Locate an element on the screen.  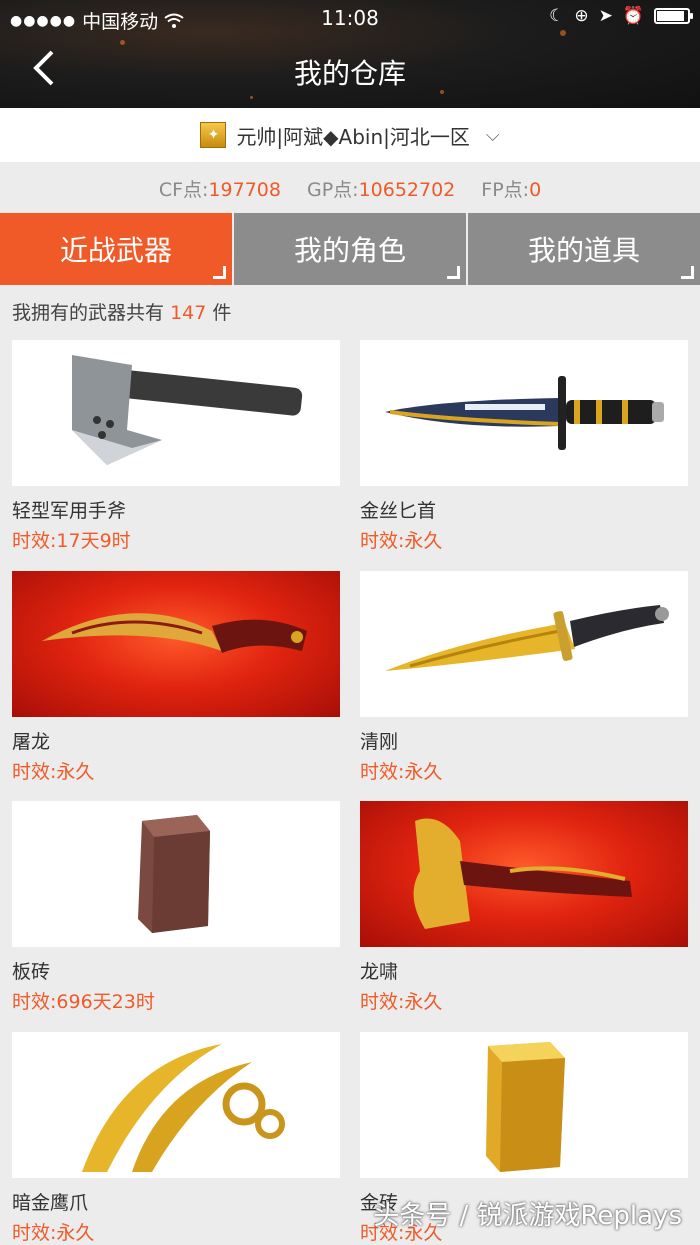
chevron-down-icon: ⌵ is located at coordinates (492, 135).